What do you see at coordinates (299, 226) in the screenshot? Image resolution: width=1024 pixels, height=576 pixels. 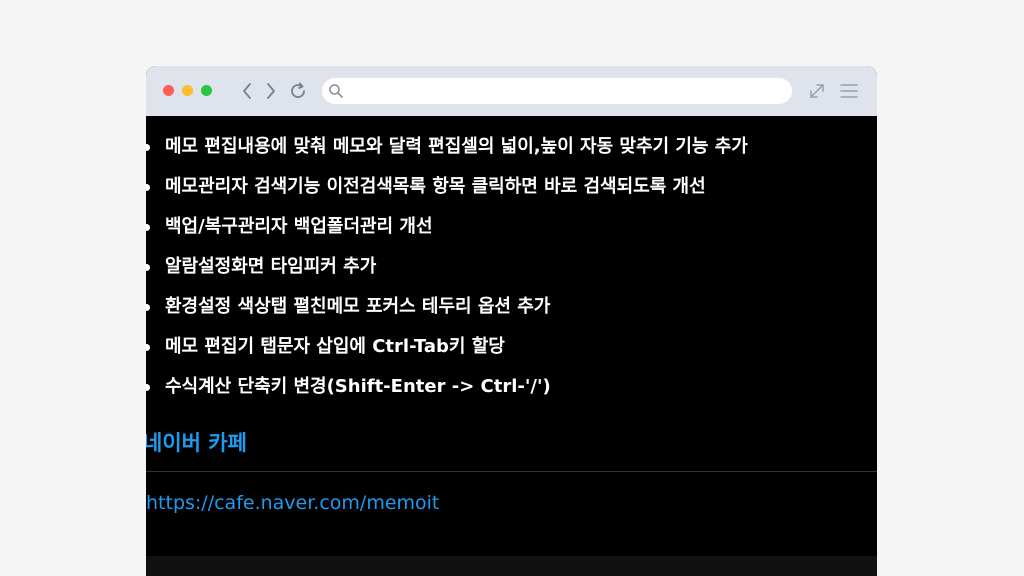 I see `changelog-item-text: 백업/복구관리자 백업폴더관리 개선` at bounding box center [299, 226].